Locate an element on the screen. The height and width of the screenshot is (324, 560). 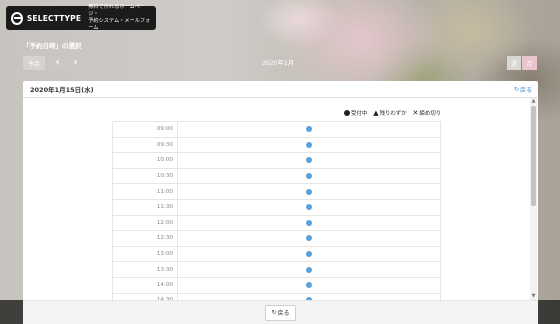
scrollbar: ▲ ▼ is located at coordinates (533, 199).